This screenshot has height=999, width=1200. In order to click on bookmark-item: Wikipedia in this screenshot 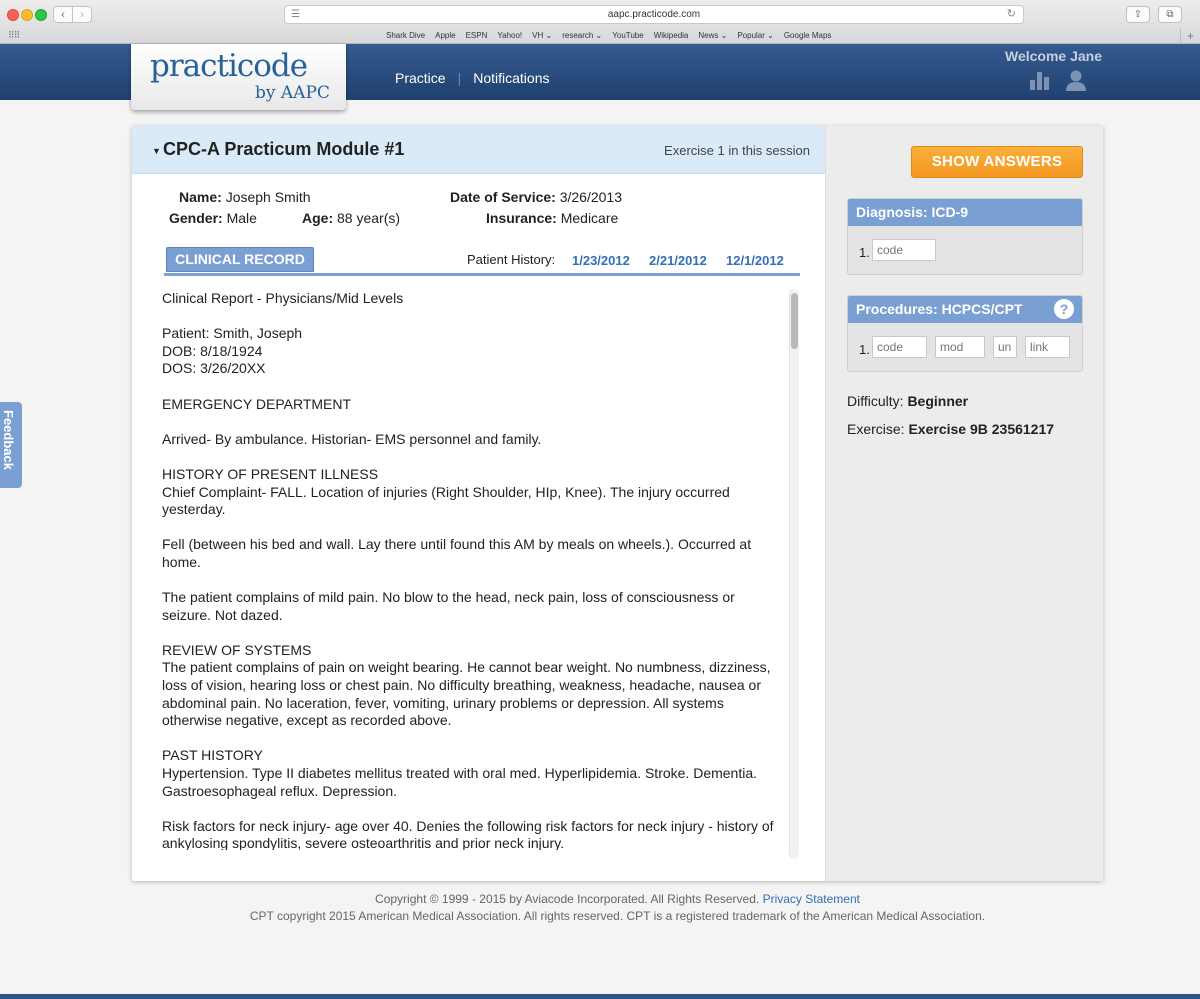, I will do `click(671, 35)`.